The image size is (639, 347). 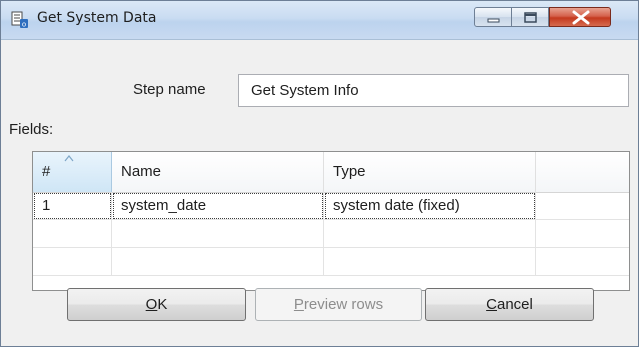 I want to click on ok-label-rest: K, so click(x=162, y=304).